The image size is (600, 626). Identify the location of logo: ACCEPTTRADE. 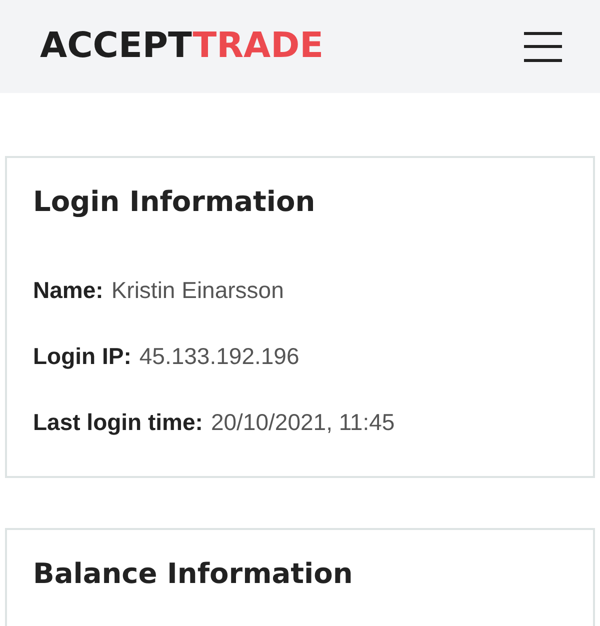
(182, 46).